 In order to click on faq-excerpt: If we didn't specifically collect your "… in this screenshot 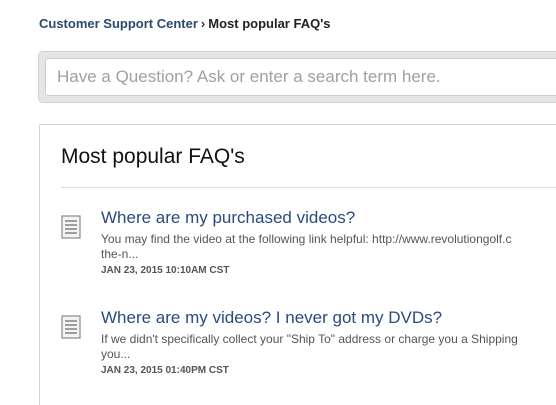, I will do `click(328, 347)`.